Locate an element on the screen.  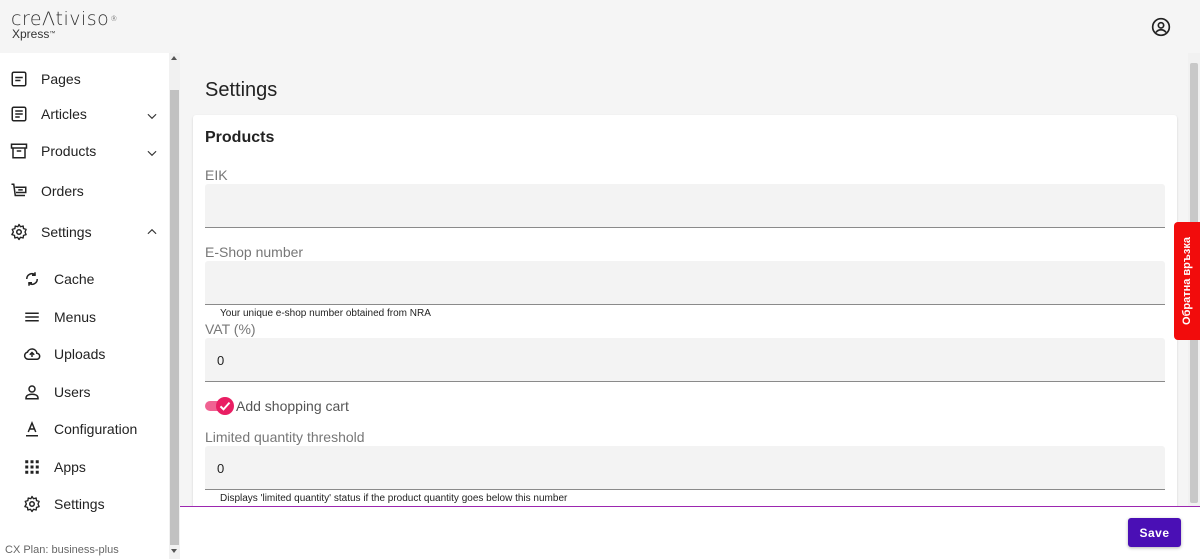
sidebar-subitem-menus: Menus is located at coordinates (84, 317).